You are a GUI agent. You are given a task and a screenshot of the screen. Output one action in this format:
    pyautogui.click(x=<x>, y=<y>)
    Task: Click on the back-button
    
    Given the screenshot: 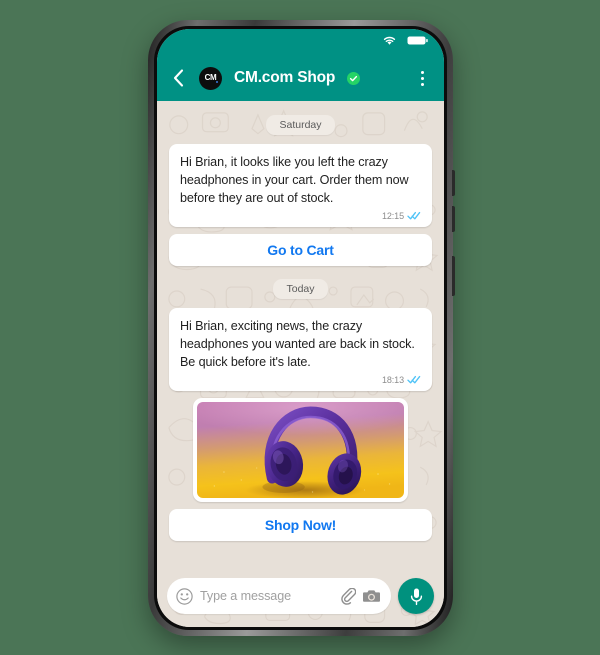 What is the action you would take?
    pyautogui.click(x=178, y=78)
    